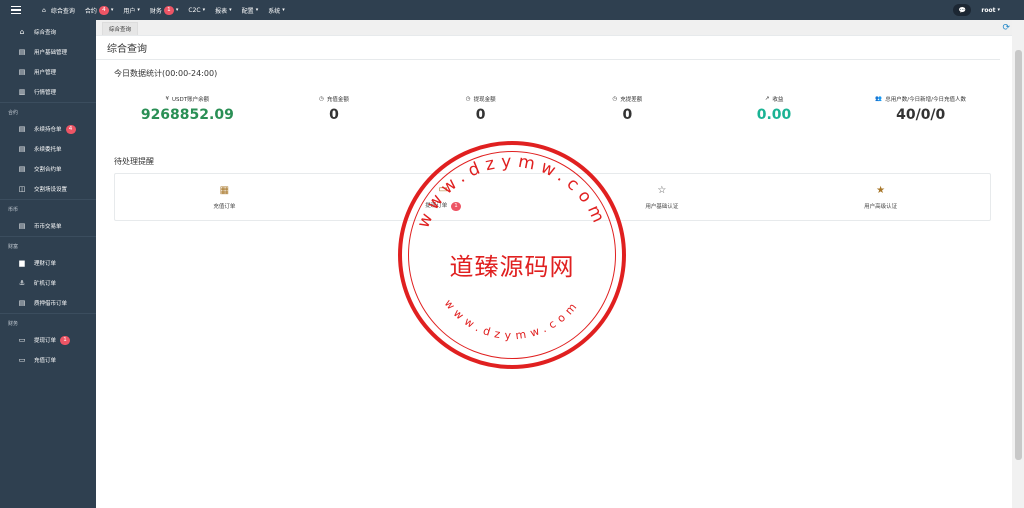 Image resolution: width=1024 pixels, height=508 pixels. What do you see at coordinates (925, 100) in the screenshot?
I see `stat-label: 总用户数/今日新增/今日充值人数` at bounding box center [925, 100].